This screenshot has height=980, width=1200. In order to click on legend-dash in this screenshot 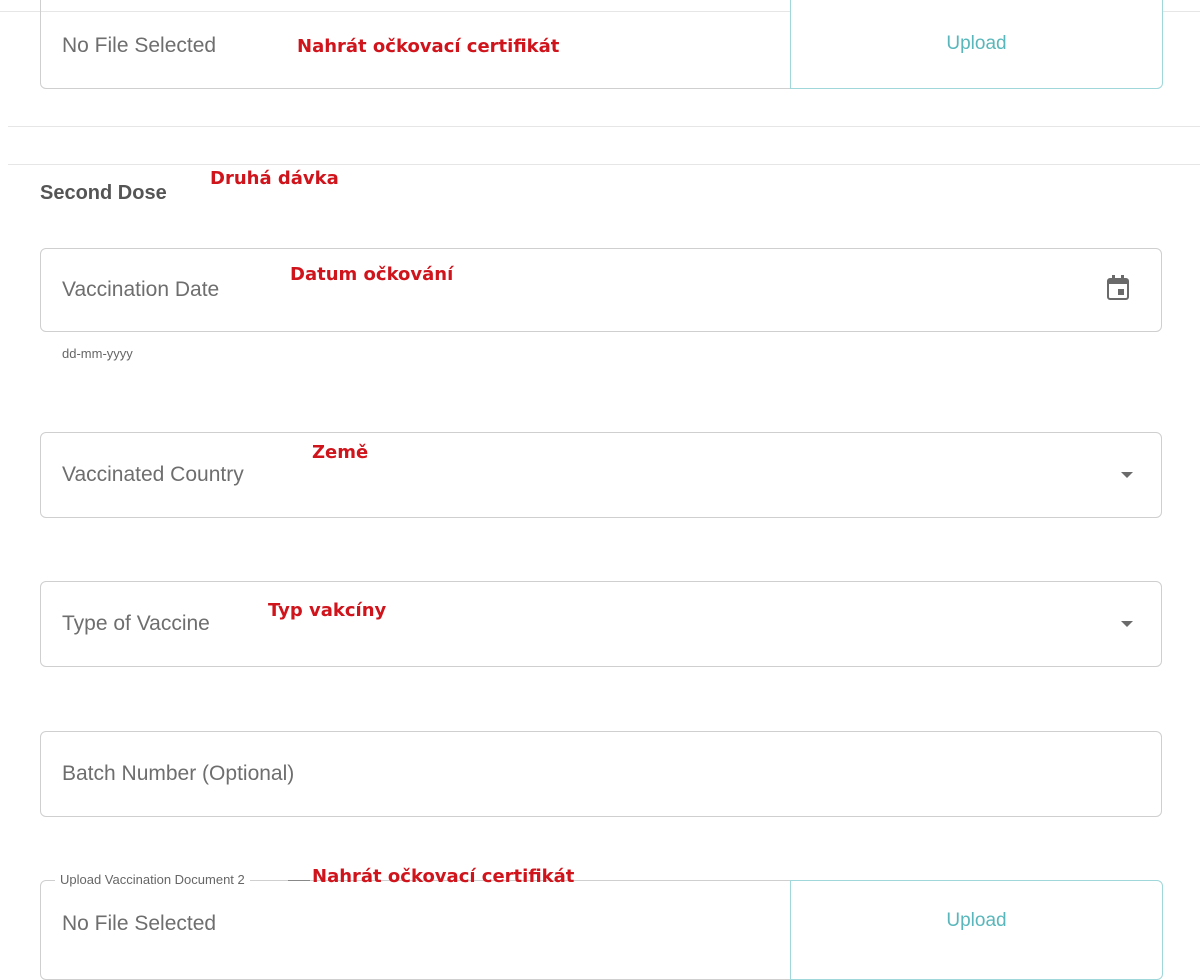, I will do `click(299, 880)`.